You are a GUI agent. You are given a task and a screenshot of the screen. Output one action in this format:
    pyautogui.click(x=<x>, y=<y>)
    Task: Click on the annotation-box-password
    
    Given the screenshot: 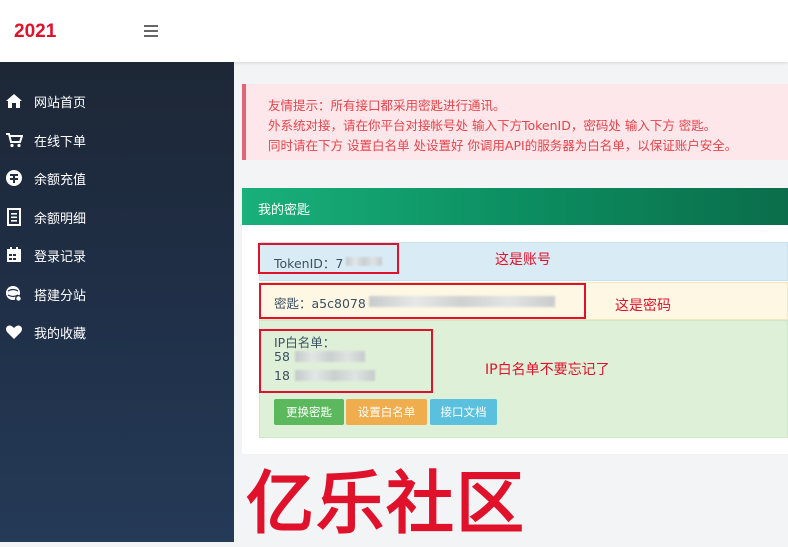 What is the action you would take?
    pyautogui.click(x=422, y=301)
    